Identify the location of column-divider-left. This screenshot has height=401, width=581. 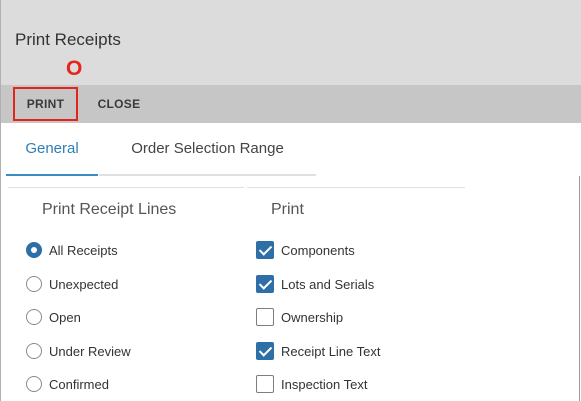
(126, 187).